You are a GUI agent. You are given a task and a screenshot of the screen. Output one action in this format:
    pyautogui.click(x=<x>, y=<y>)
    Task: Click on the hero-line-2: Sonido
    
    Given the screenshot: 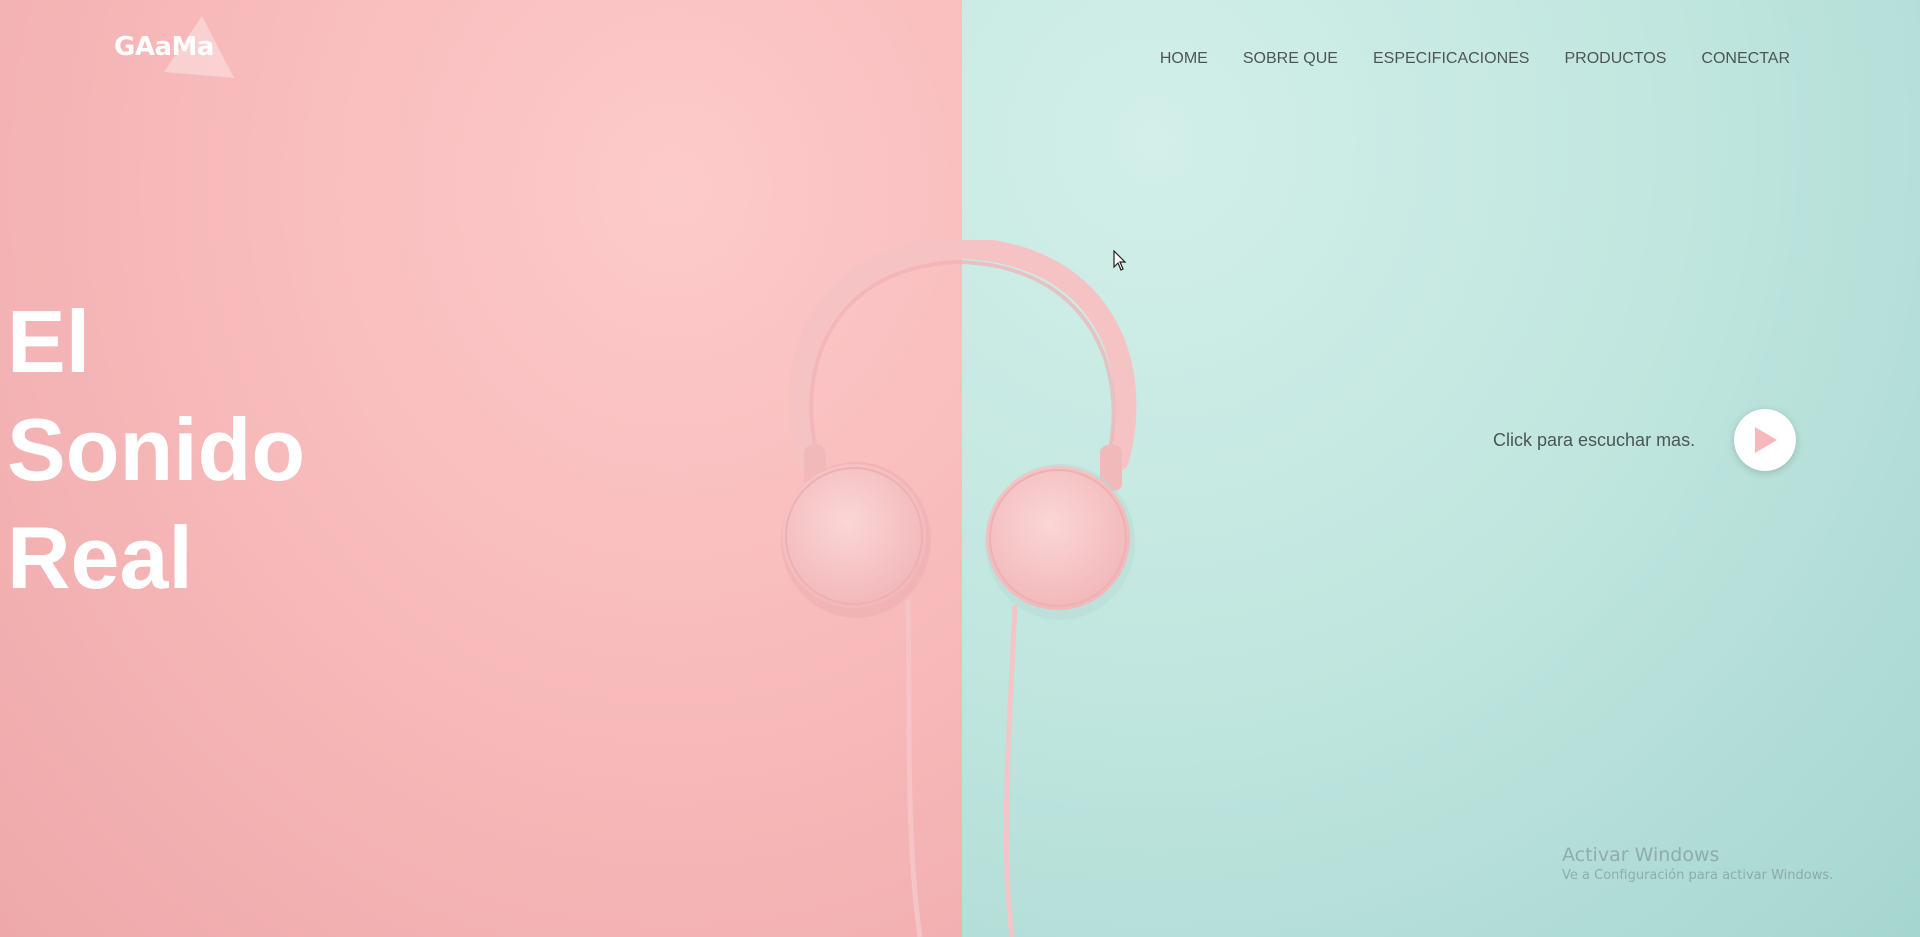 What is the action you would take?
    pyautogui.click(x=156, y=449)
    